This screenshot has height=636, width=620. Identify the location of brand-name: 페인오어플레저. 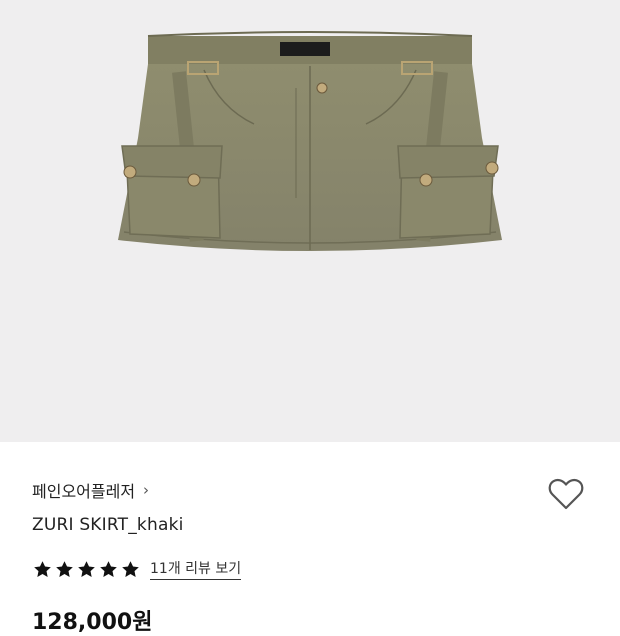
(84, 491).